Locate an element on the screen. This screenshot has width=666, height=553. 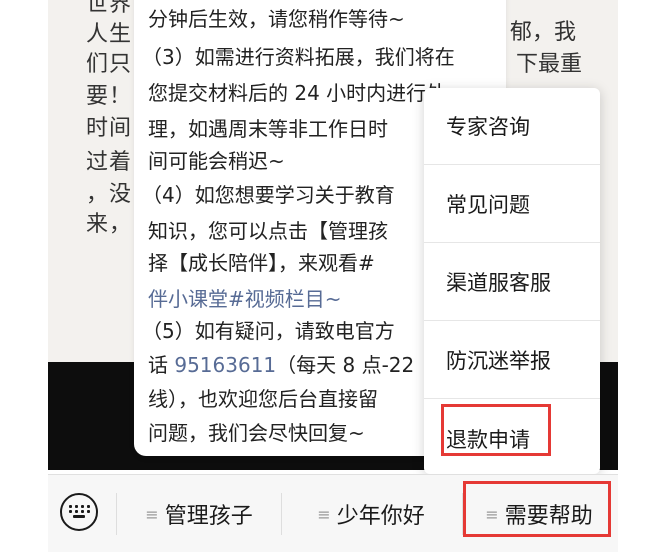
popup-item-expert: 专家咨询 is located at coordinates (512, 126).